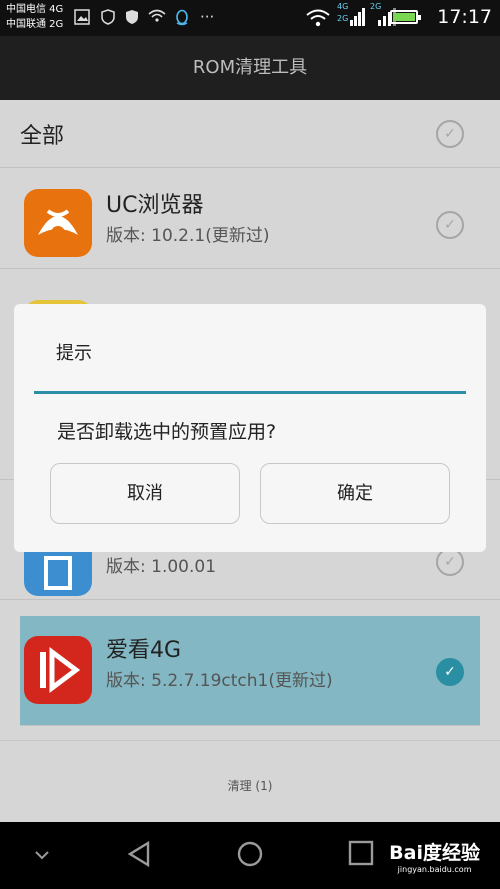 This screenshot has height=889, width=500. What do you see at coordinates (450, 134) in the screenshot?
I see `select-all-checkbox: ✓` at bounding box center [450, 134].